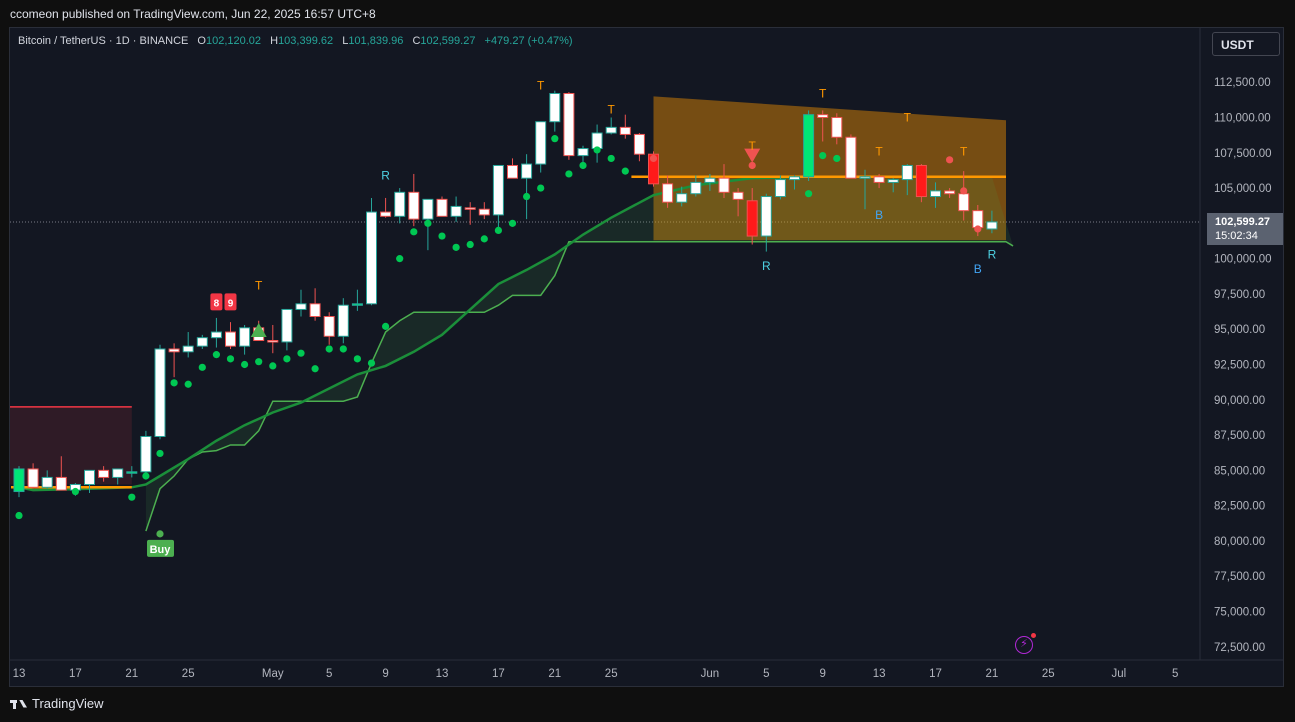 This screenshot has height=722, width=1295. I want to click on last-price: 102,599.27, so click(1243, 222).